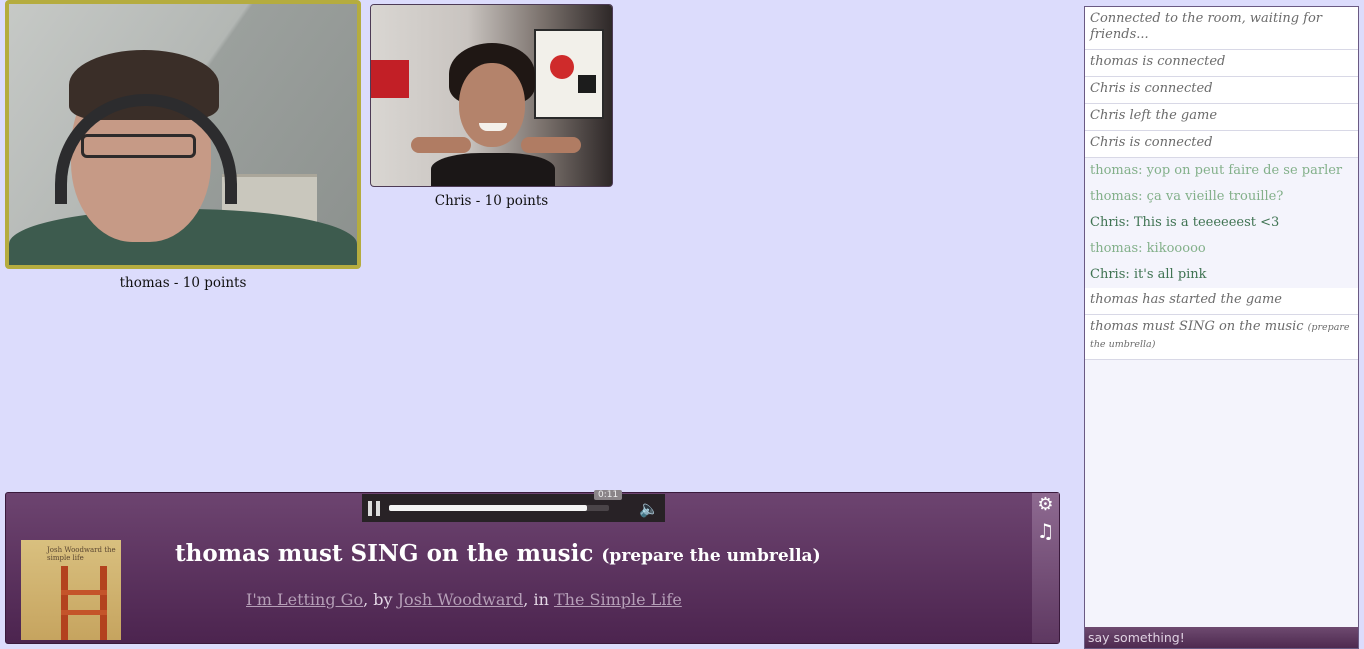 The image size is (1364, 649). I want to click on chat-message: Chris: This is a teeeeeest <3, so click(1221, 223).